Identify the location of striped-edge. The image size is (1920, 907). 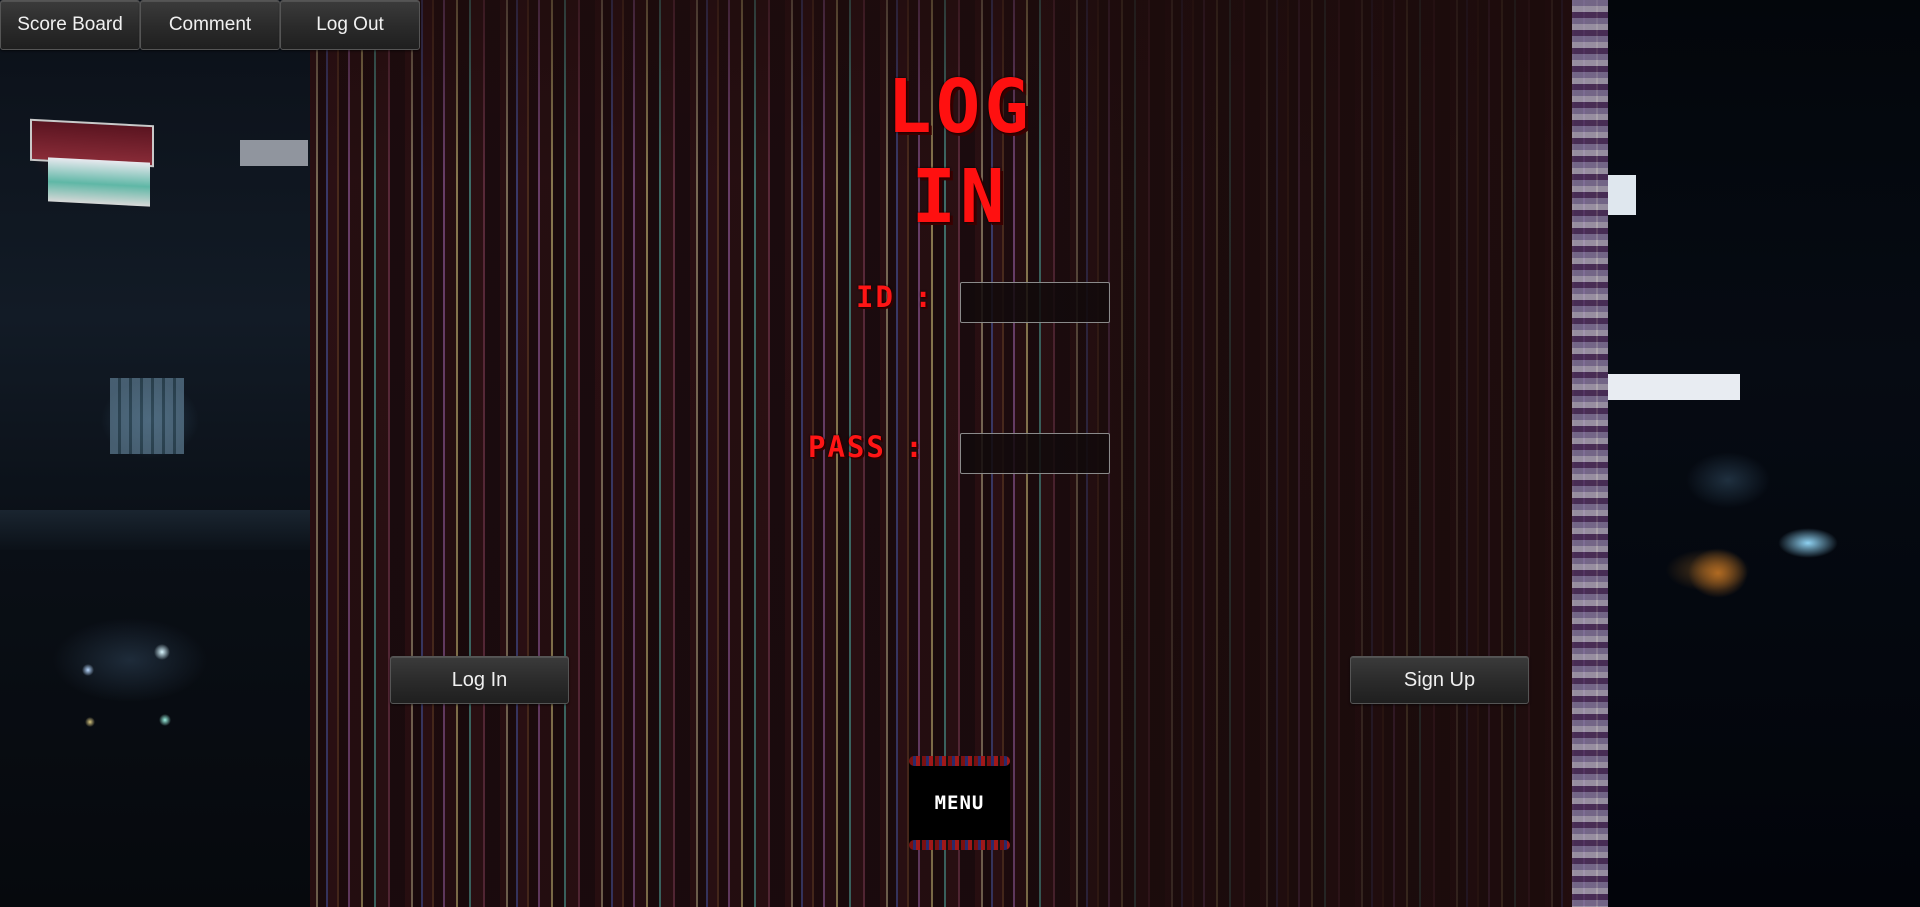
(1590, 453).